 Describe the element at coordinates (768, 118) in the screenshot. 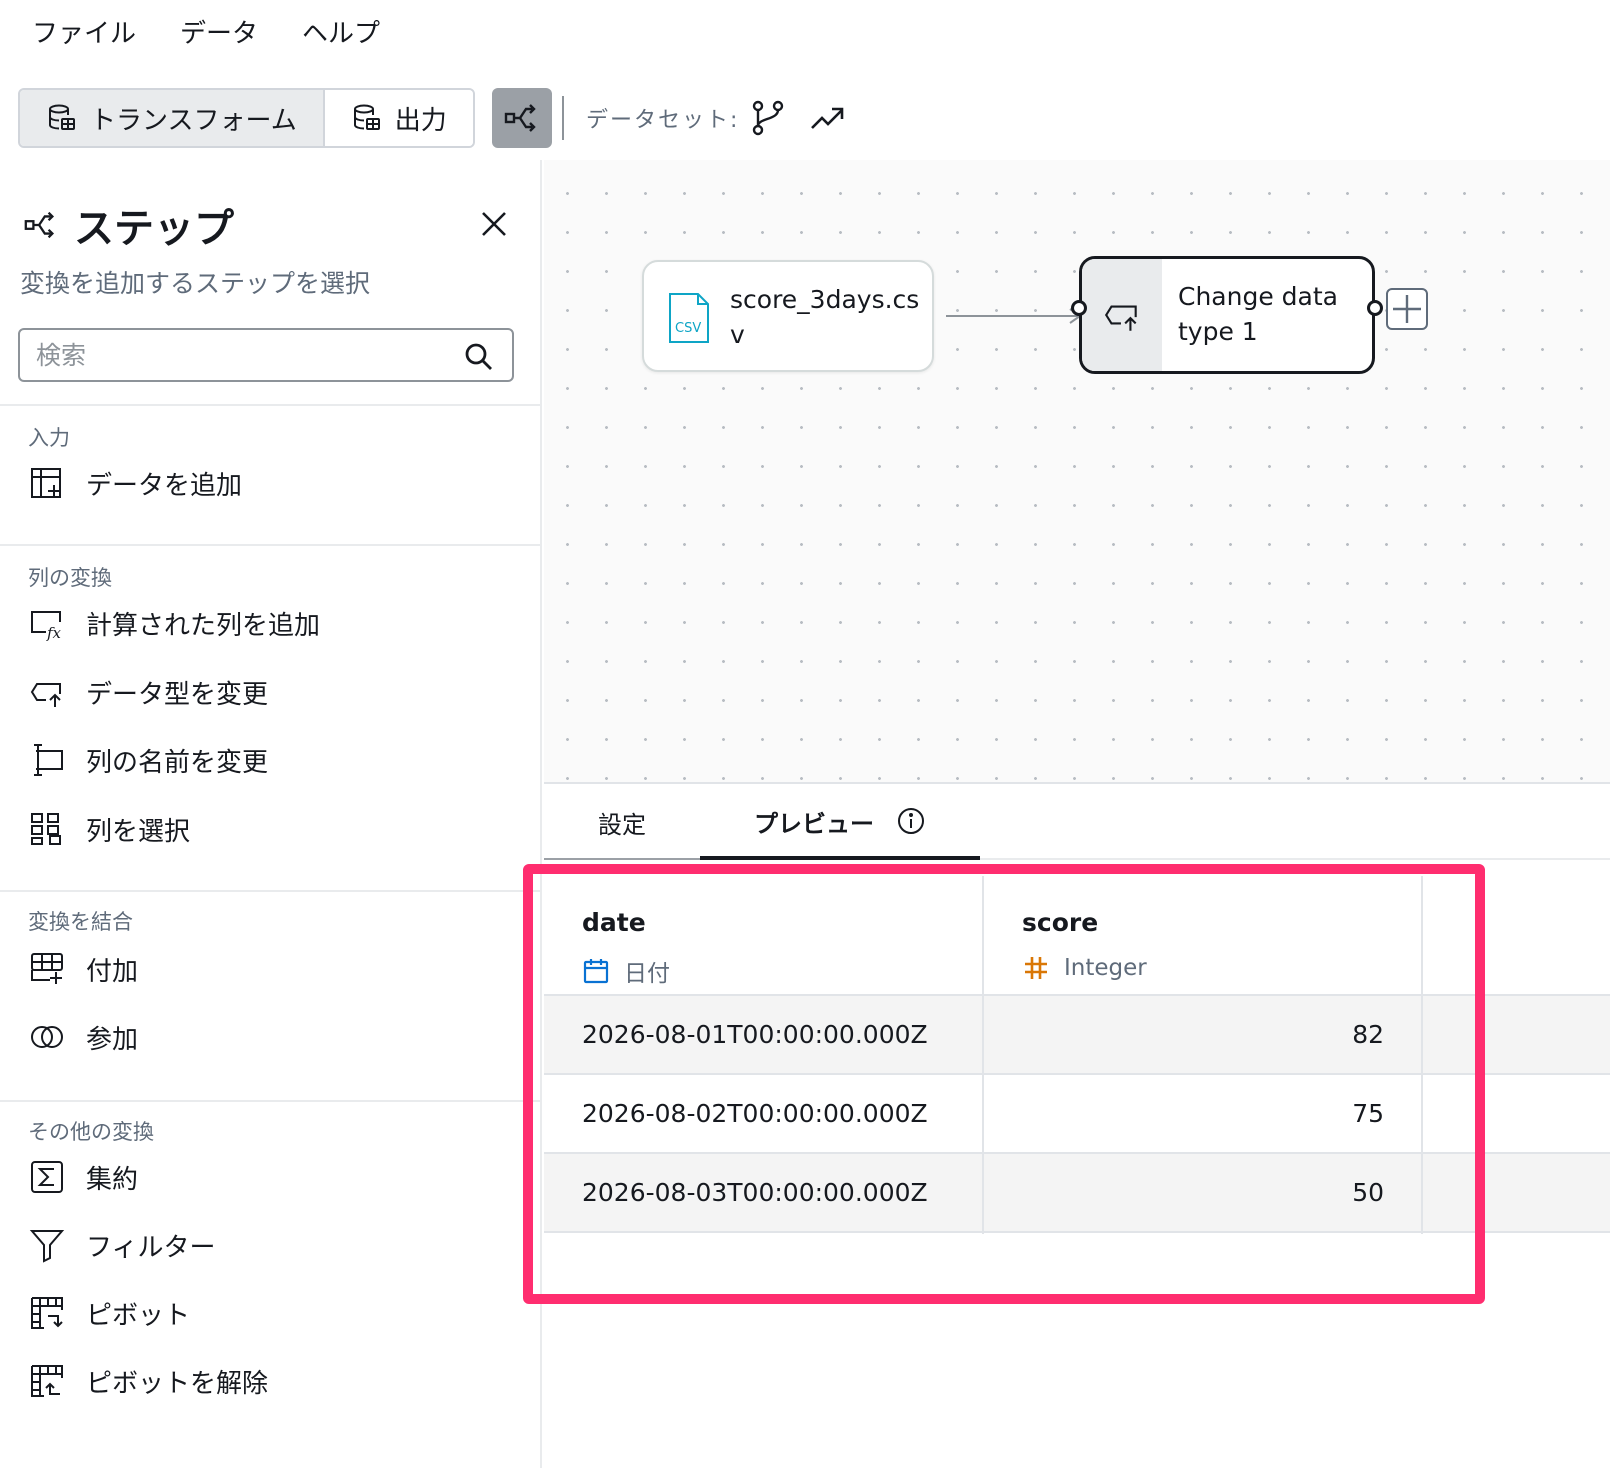

I see `branch-icon` at that location.